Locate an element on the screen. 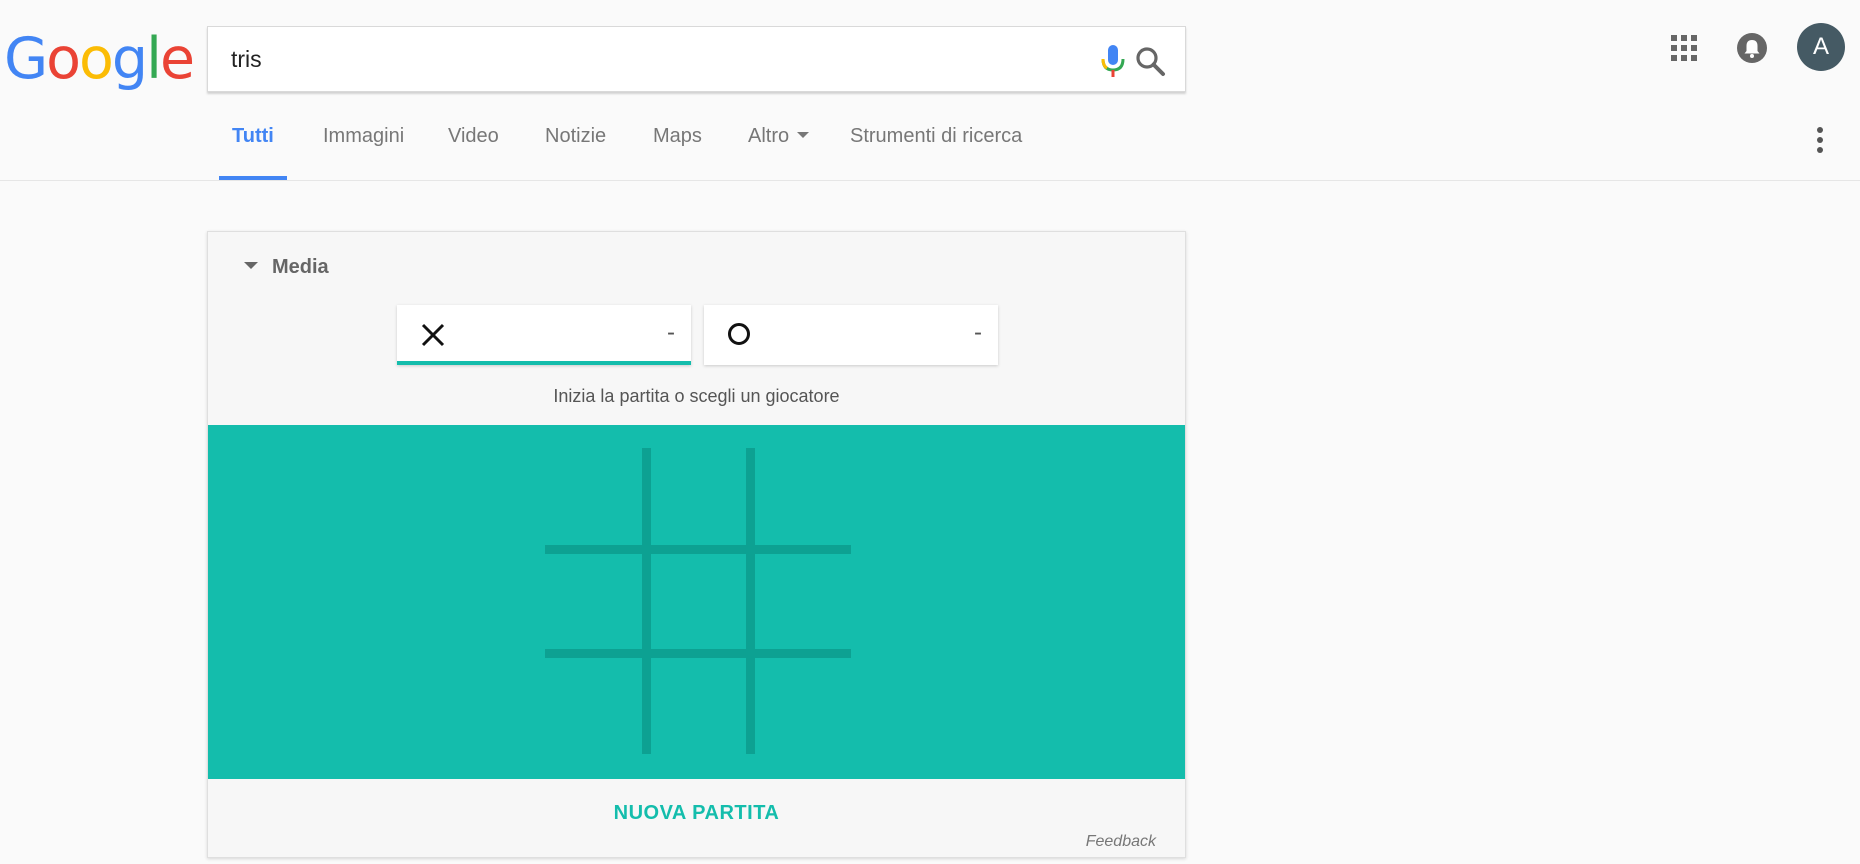 The width and height of the screenshot is (1860, 864). logo-letter: g is located at coordinates (129, 59).